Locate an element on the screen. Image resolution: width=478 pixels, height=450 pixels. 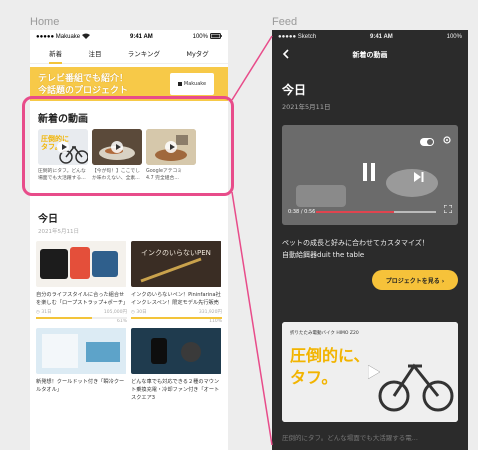
project-thumbnail: インクのいらないPEN is located at coordinates (176, 264).